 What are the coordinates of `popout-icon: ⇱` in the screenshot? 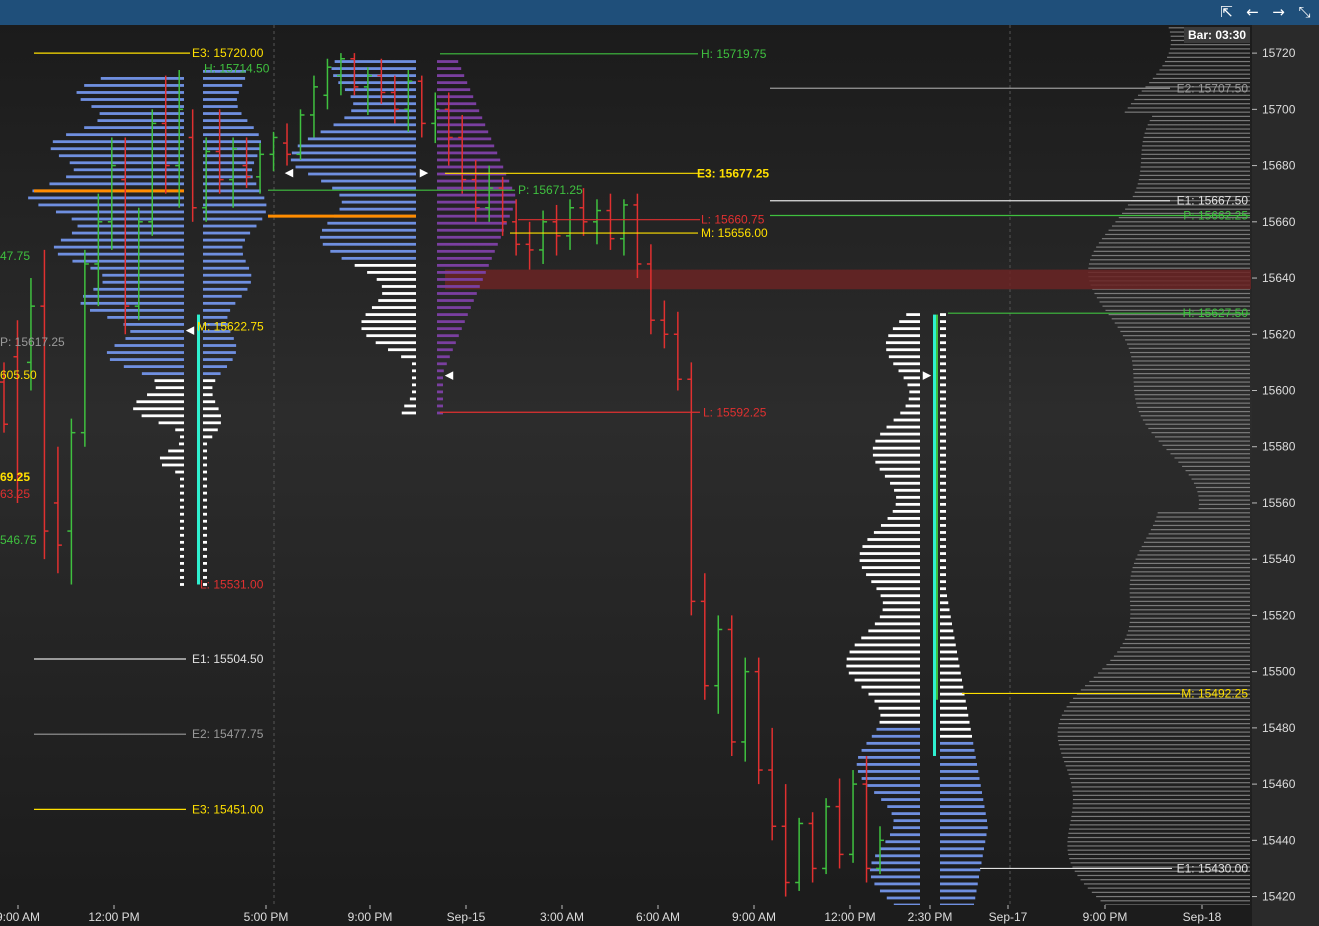 It's located at (1226, 12).